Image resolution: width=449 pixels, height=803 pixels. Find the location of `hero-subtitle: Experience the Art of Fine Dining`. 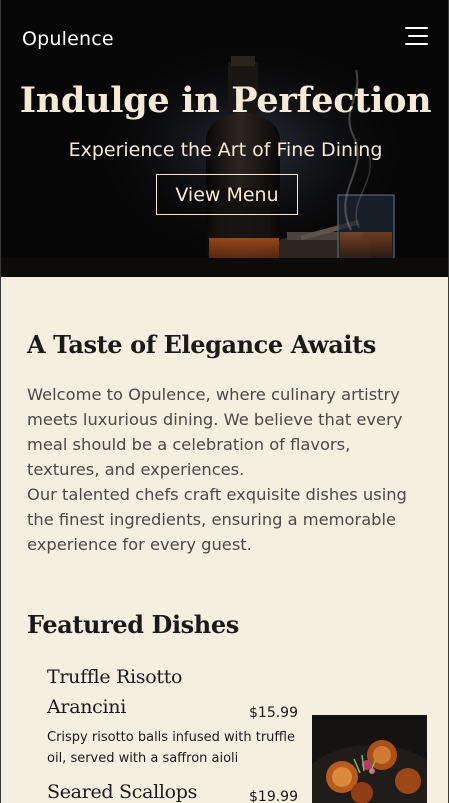

hero-subtitle: Experience the Art of Fine Dining is located at coordinates (225, 150).